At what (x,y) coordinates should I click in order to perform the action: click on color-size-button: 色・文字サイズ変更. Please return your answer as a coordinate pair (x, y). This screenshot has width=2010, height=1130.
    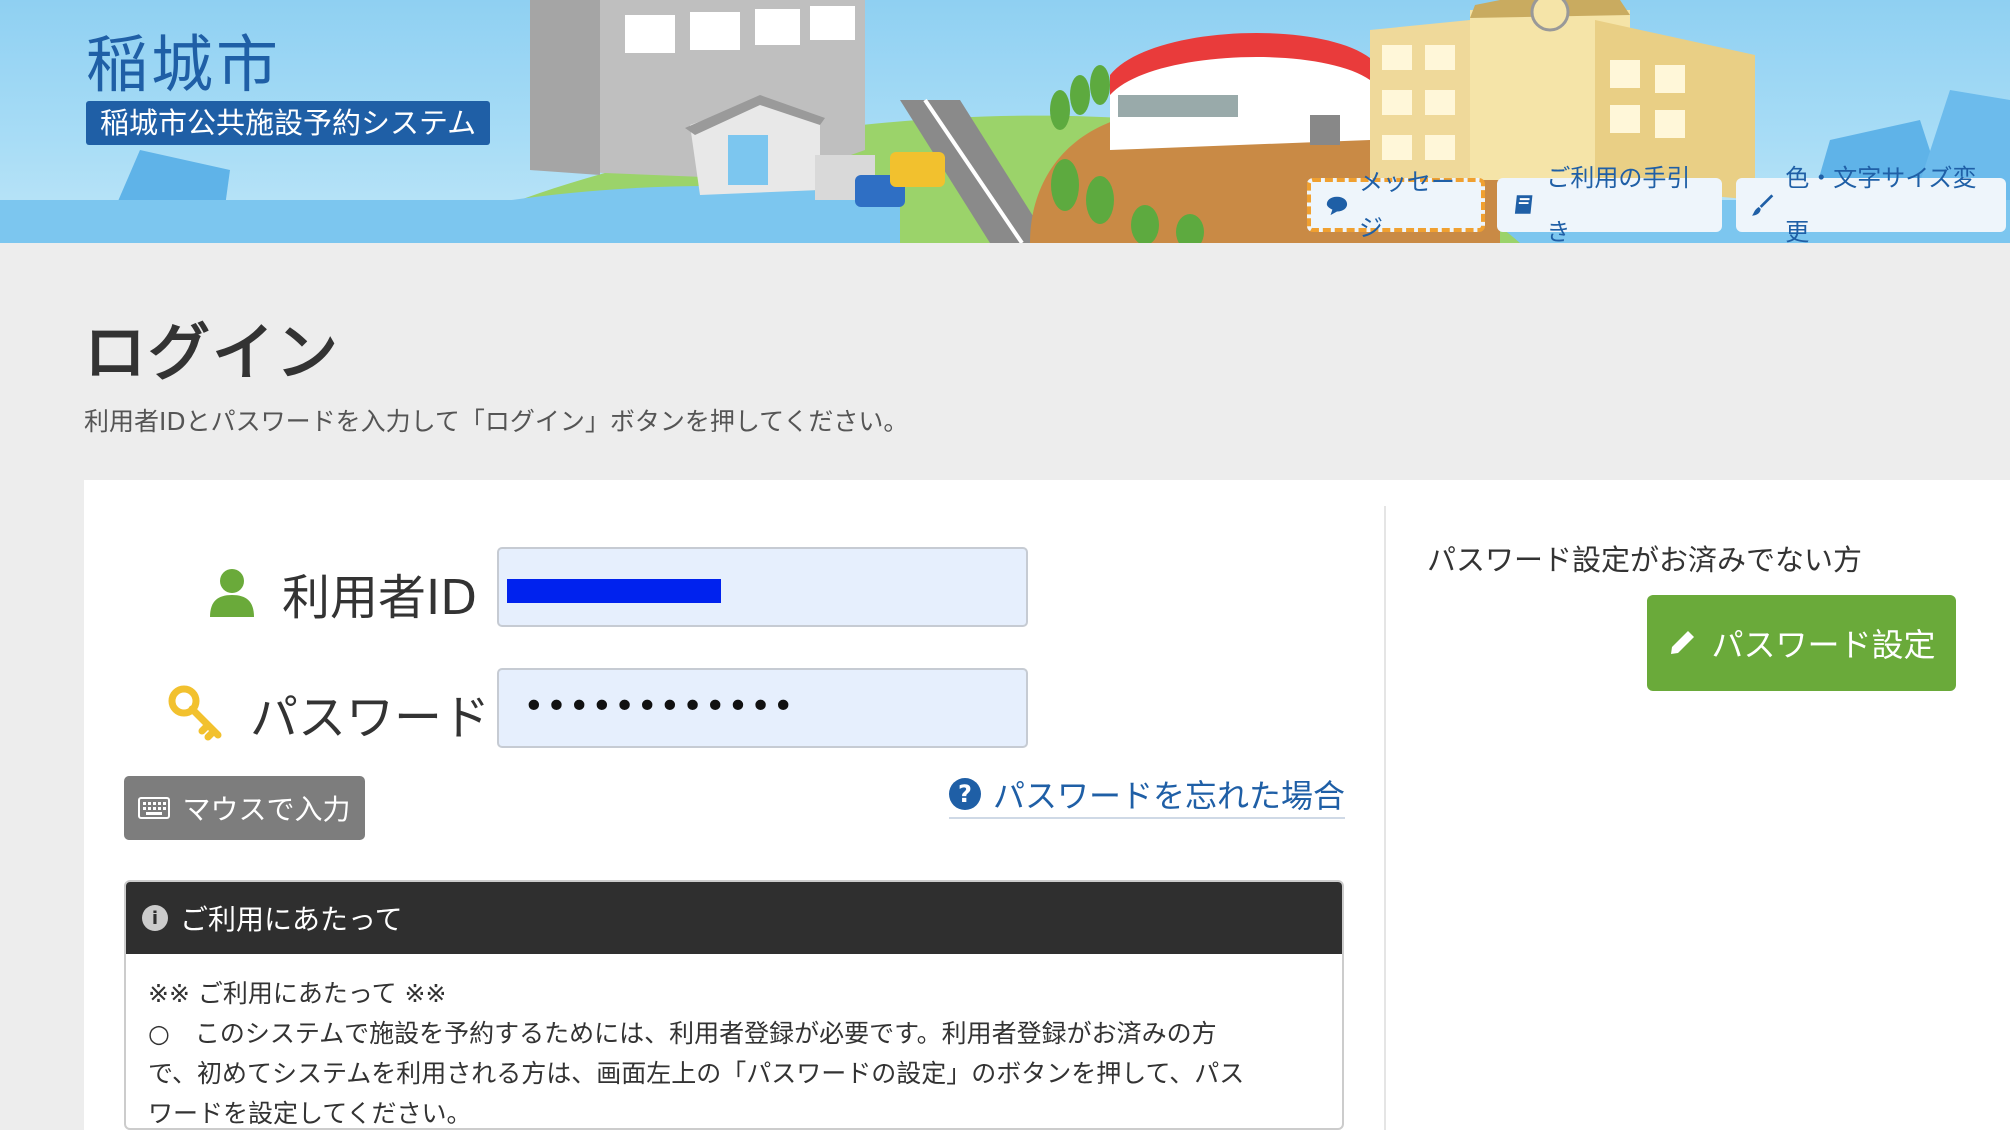
    Looking at the image, I should click on (1871, 203).